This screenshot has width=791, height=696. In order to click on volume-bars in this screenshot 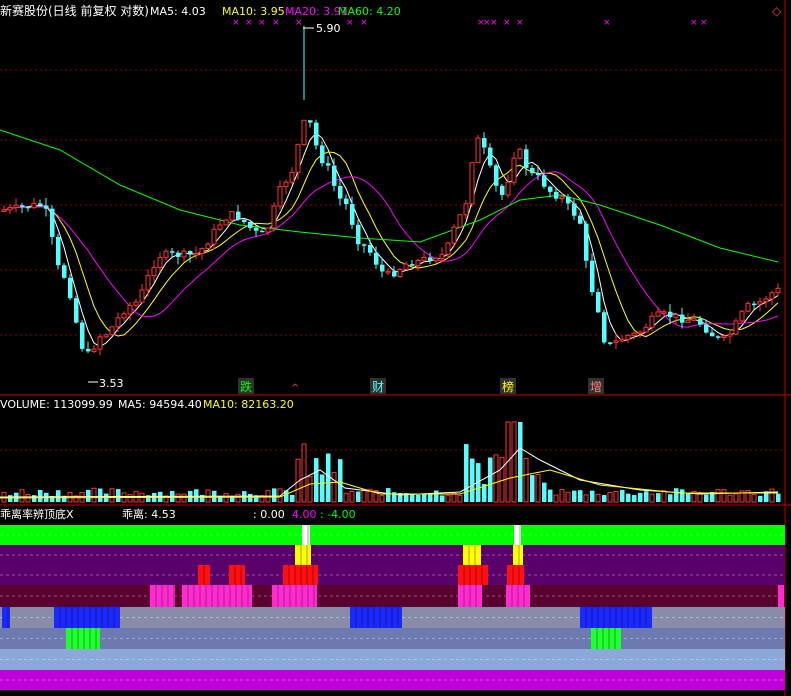, I will do `click(391, 462)`.